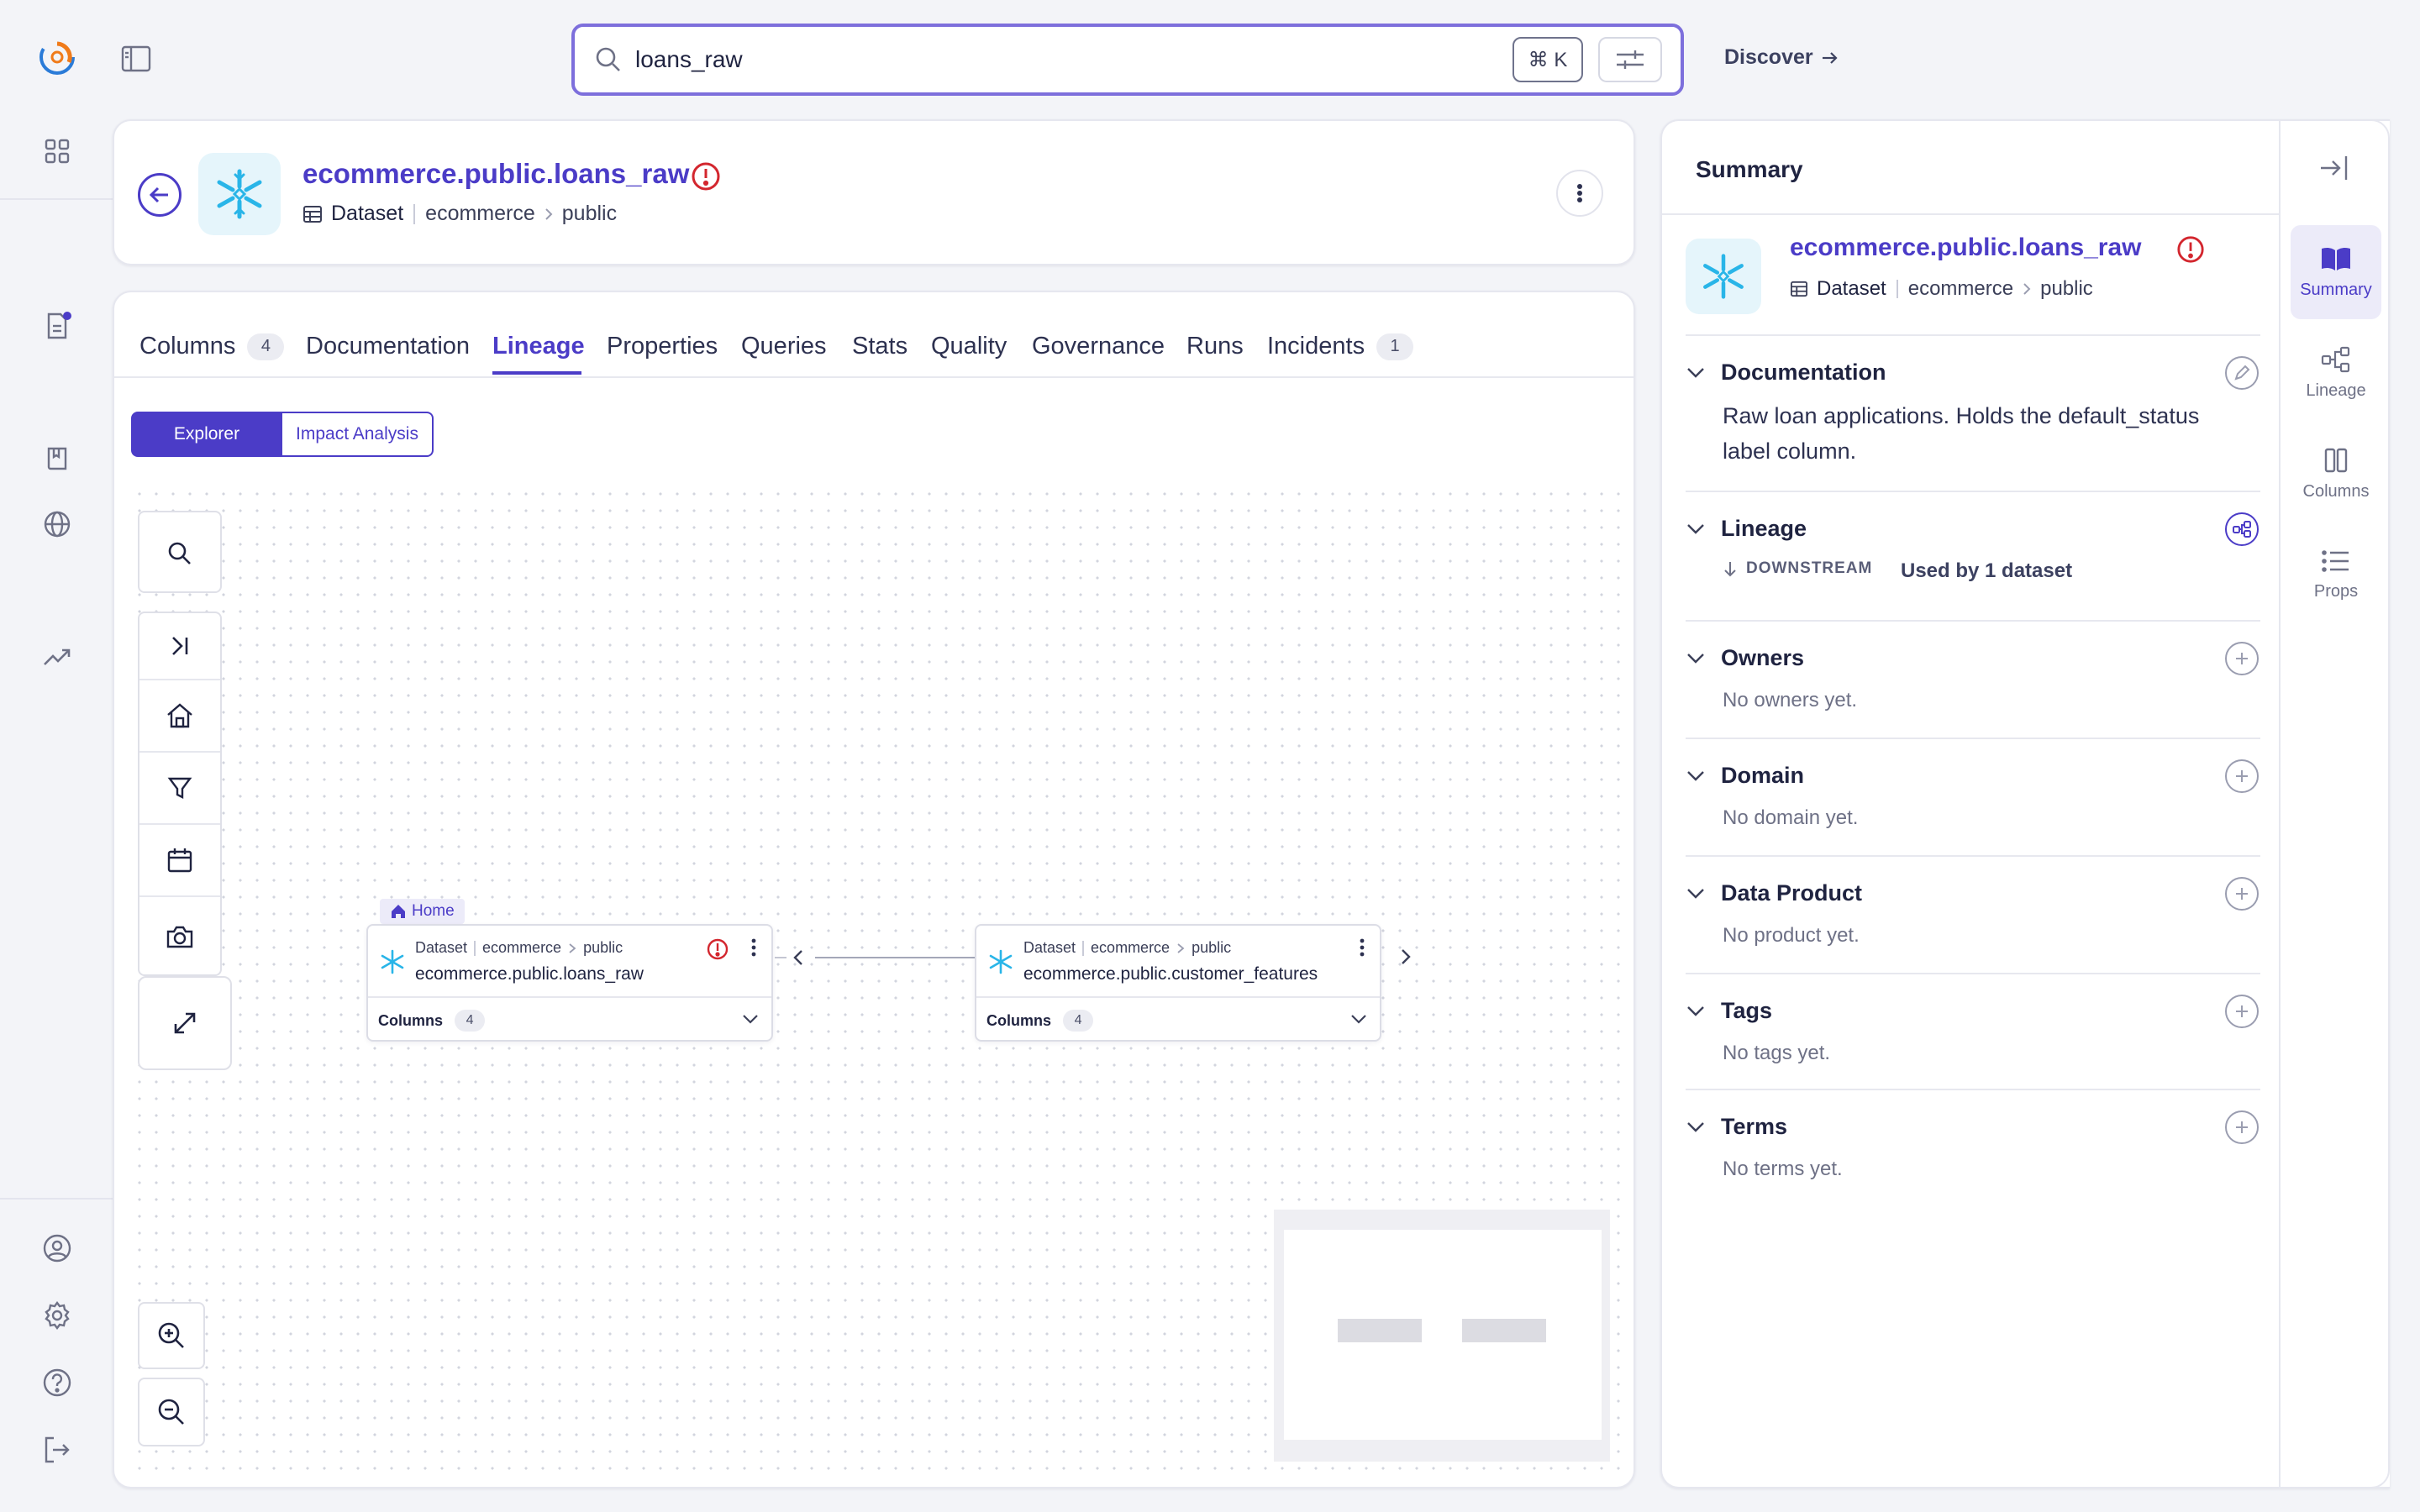 The image size is (2420, 1512). Describe the element at coordinates (1098, 346) in the screenshot. I see `tab-governance: Governance` at that location.